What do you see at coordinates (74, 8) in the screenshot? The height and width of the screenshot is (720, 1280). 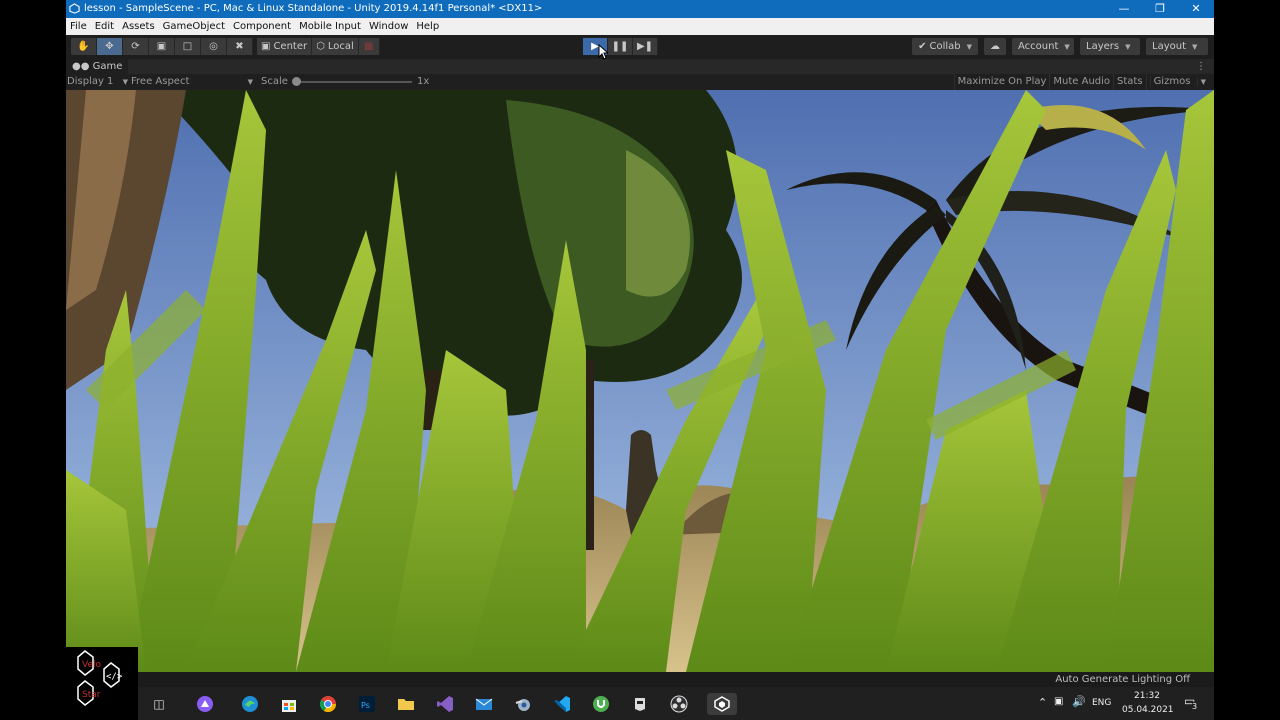 I see `unity-logo-icon` at bounding box center [74, 8].